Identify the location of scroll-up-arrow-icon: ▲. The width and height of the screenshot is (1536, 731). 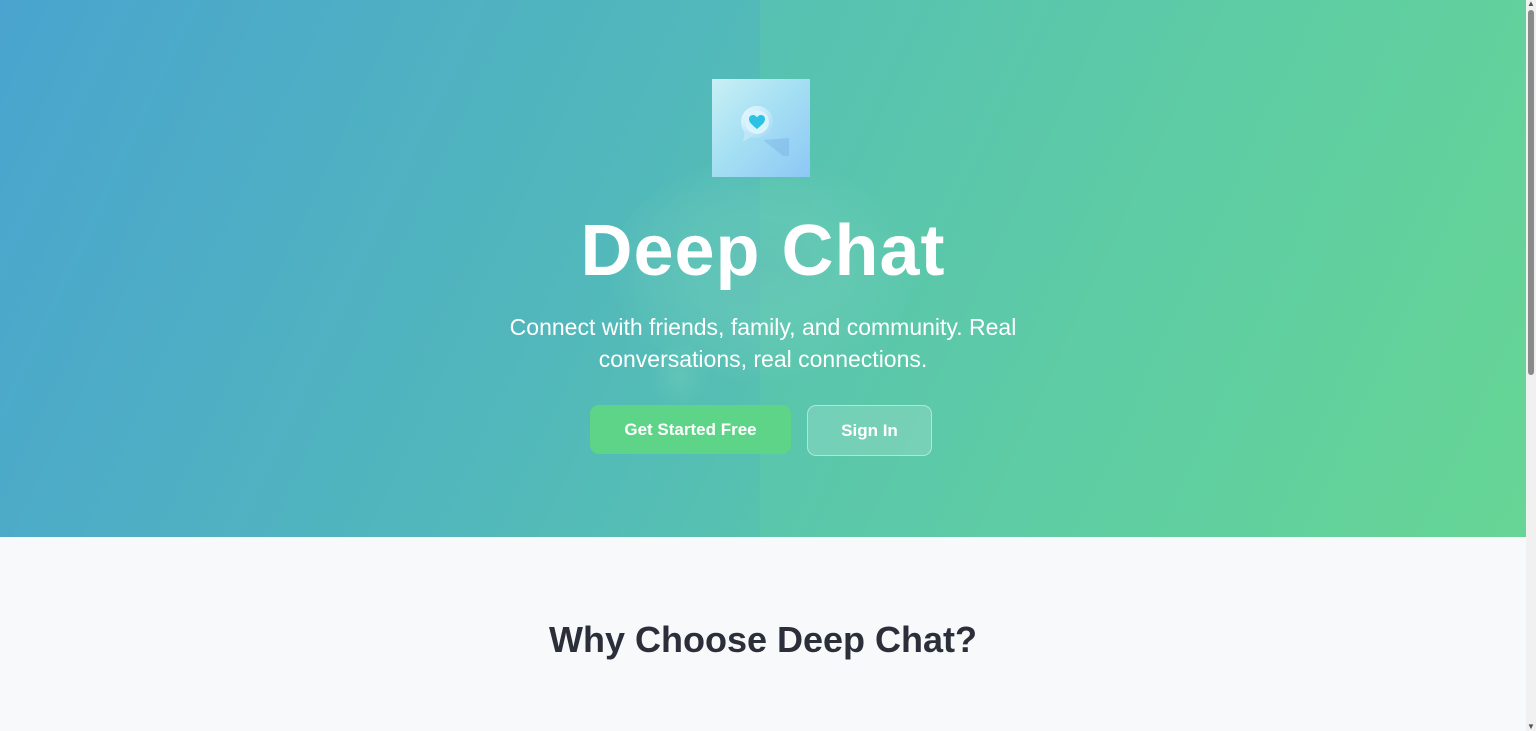
(1531, 4).